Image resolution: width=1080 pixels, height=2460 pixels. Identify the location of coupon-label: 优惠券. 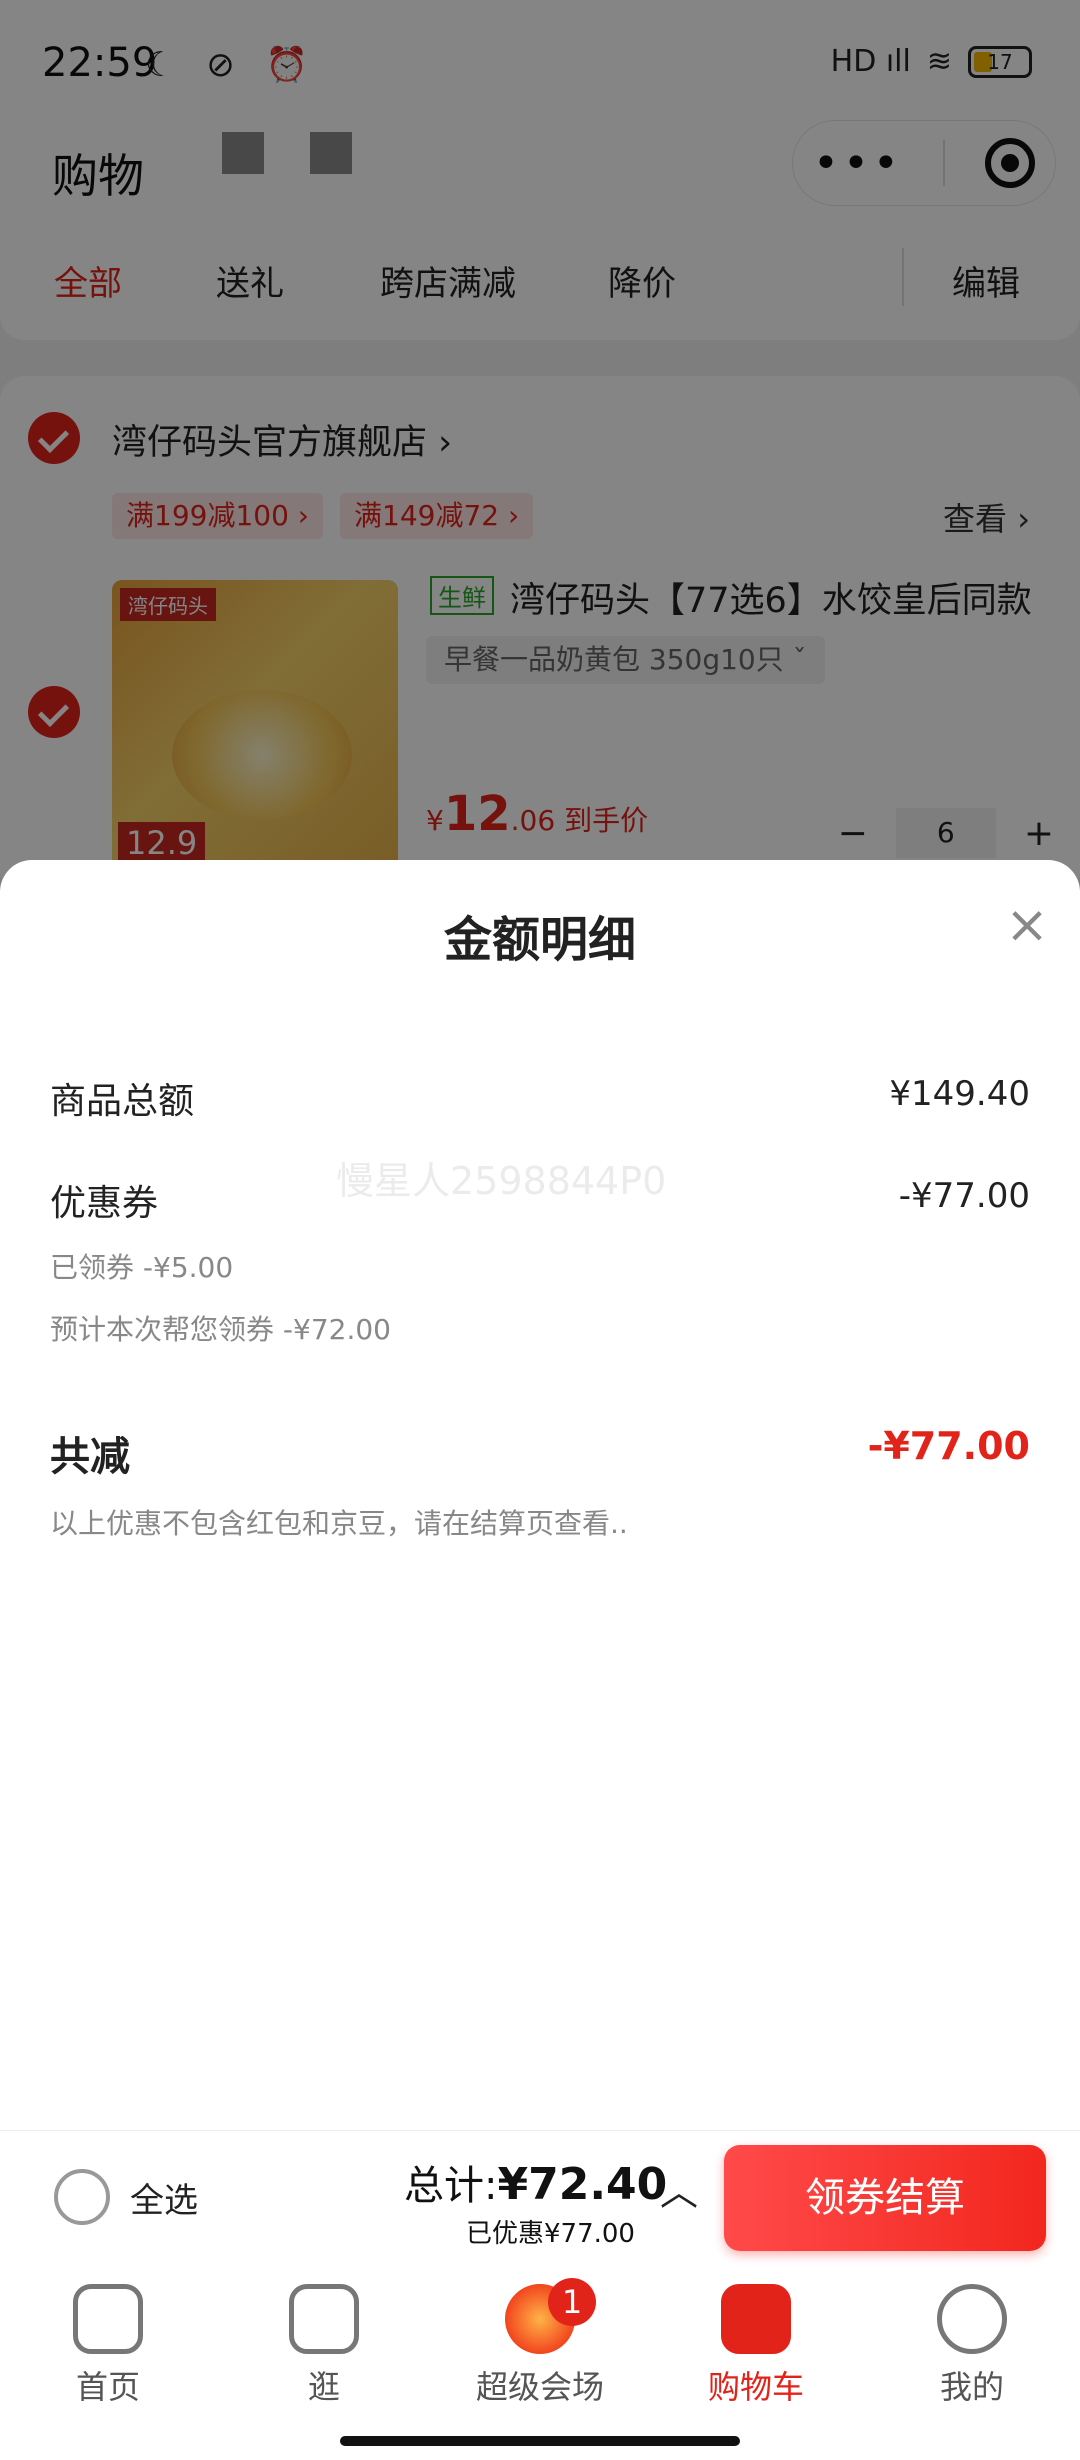
(104, 1203).